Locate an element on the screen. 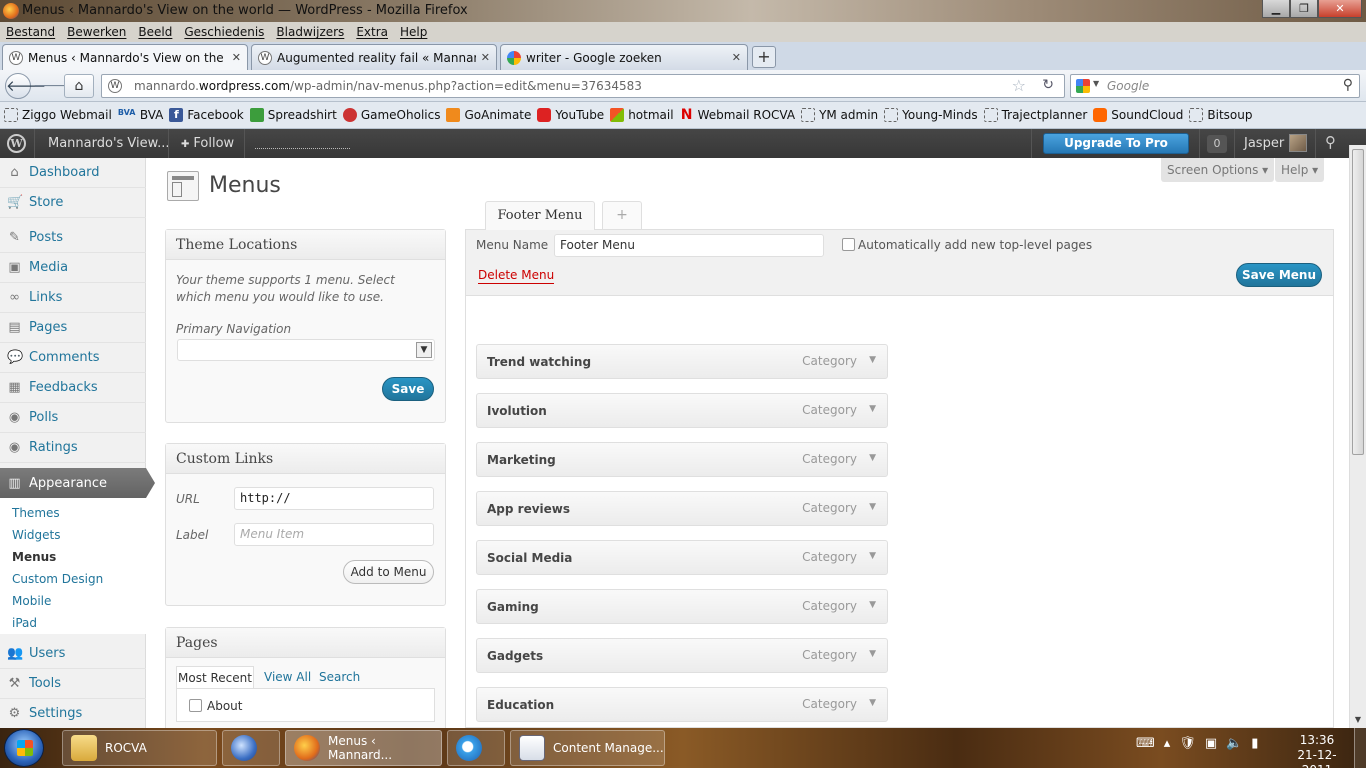  bookmark-trajectplanner: Trajectplanner is located at coordinates (1035, 115).